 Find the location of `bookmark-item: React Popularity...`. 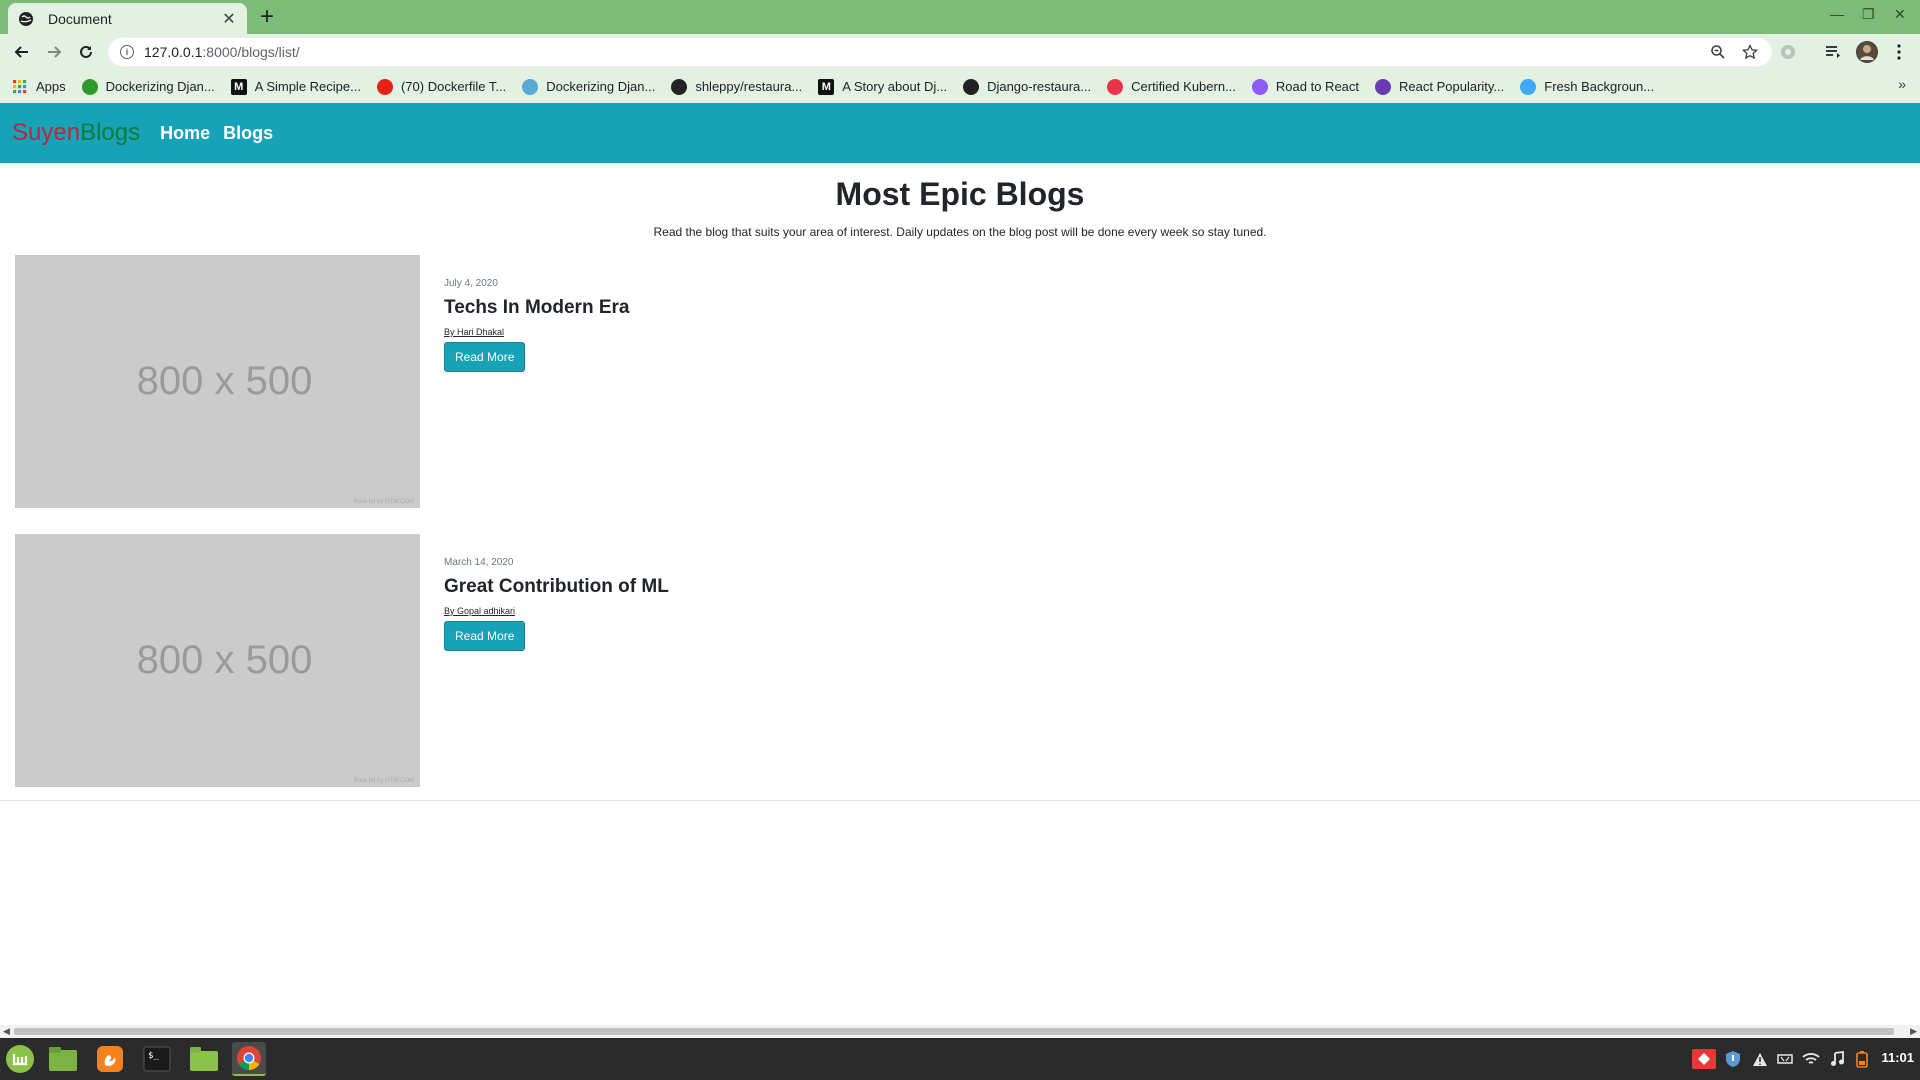

bookmark-item: React Popularity... is located at coordinates (1440, 86).